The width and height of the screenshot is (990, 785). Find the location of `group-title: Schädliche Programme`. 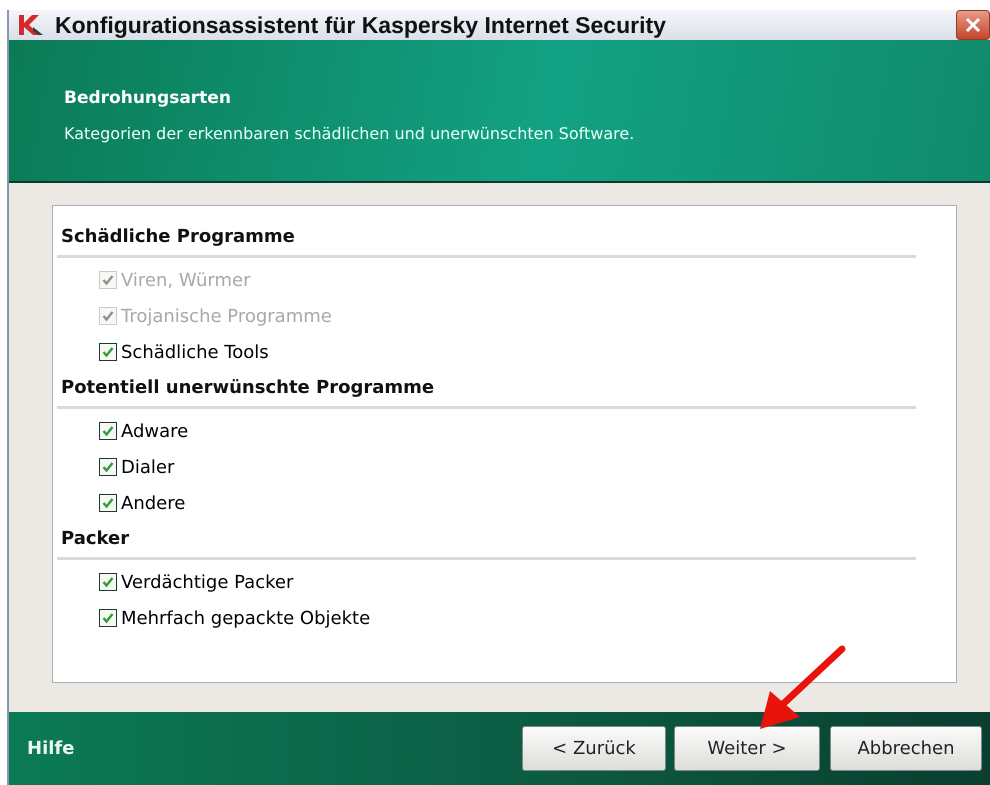

group-title: Schädliche Programme is located at coordinates (178, 236).